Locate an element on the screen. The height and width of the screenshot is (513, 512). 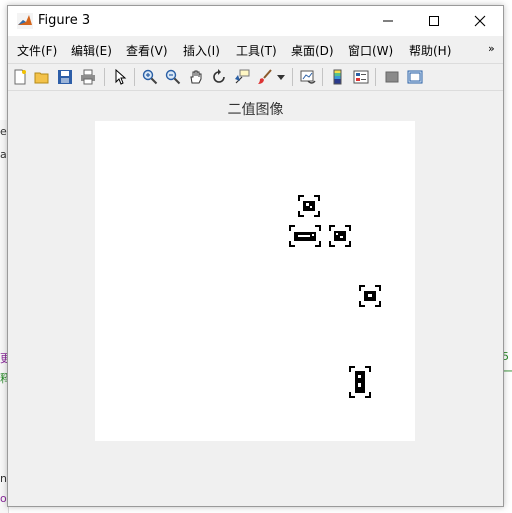
menu-tools: 工具(T) is located at coordinates (256, 50).